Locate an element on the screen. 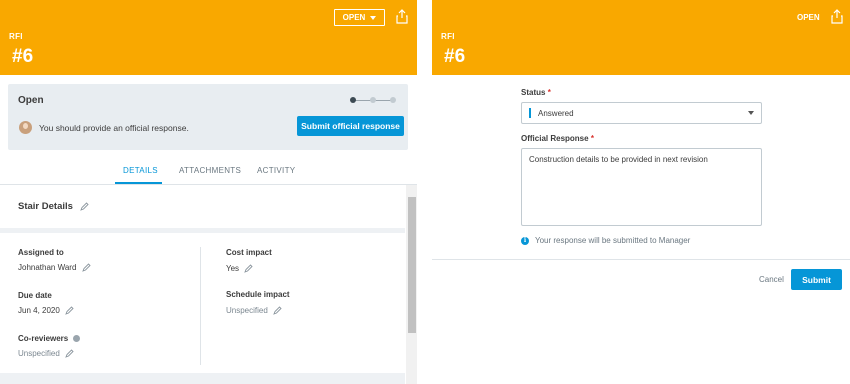  tab-bar: DETAILS ATTACHMENTS ACTIVITY is located at coordinates (208, 172).